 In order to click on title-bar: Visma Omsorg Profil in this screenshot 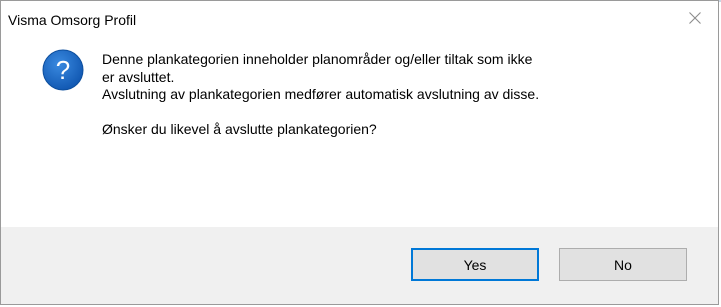, I will do `click(359, 18)`.